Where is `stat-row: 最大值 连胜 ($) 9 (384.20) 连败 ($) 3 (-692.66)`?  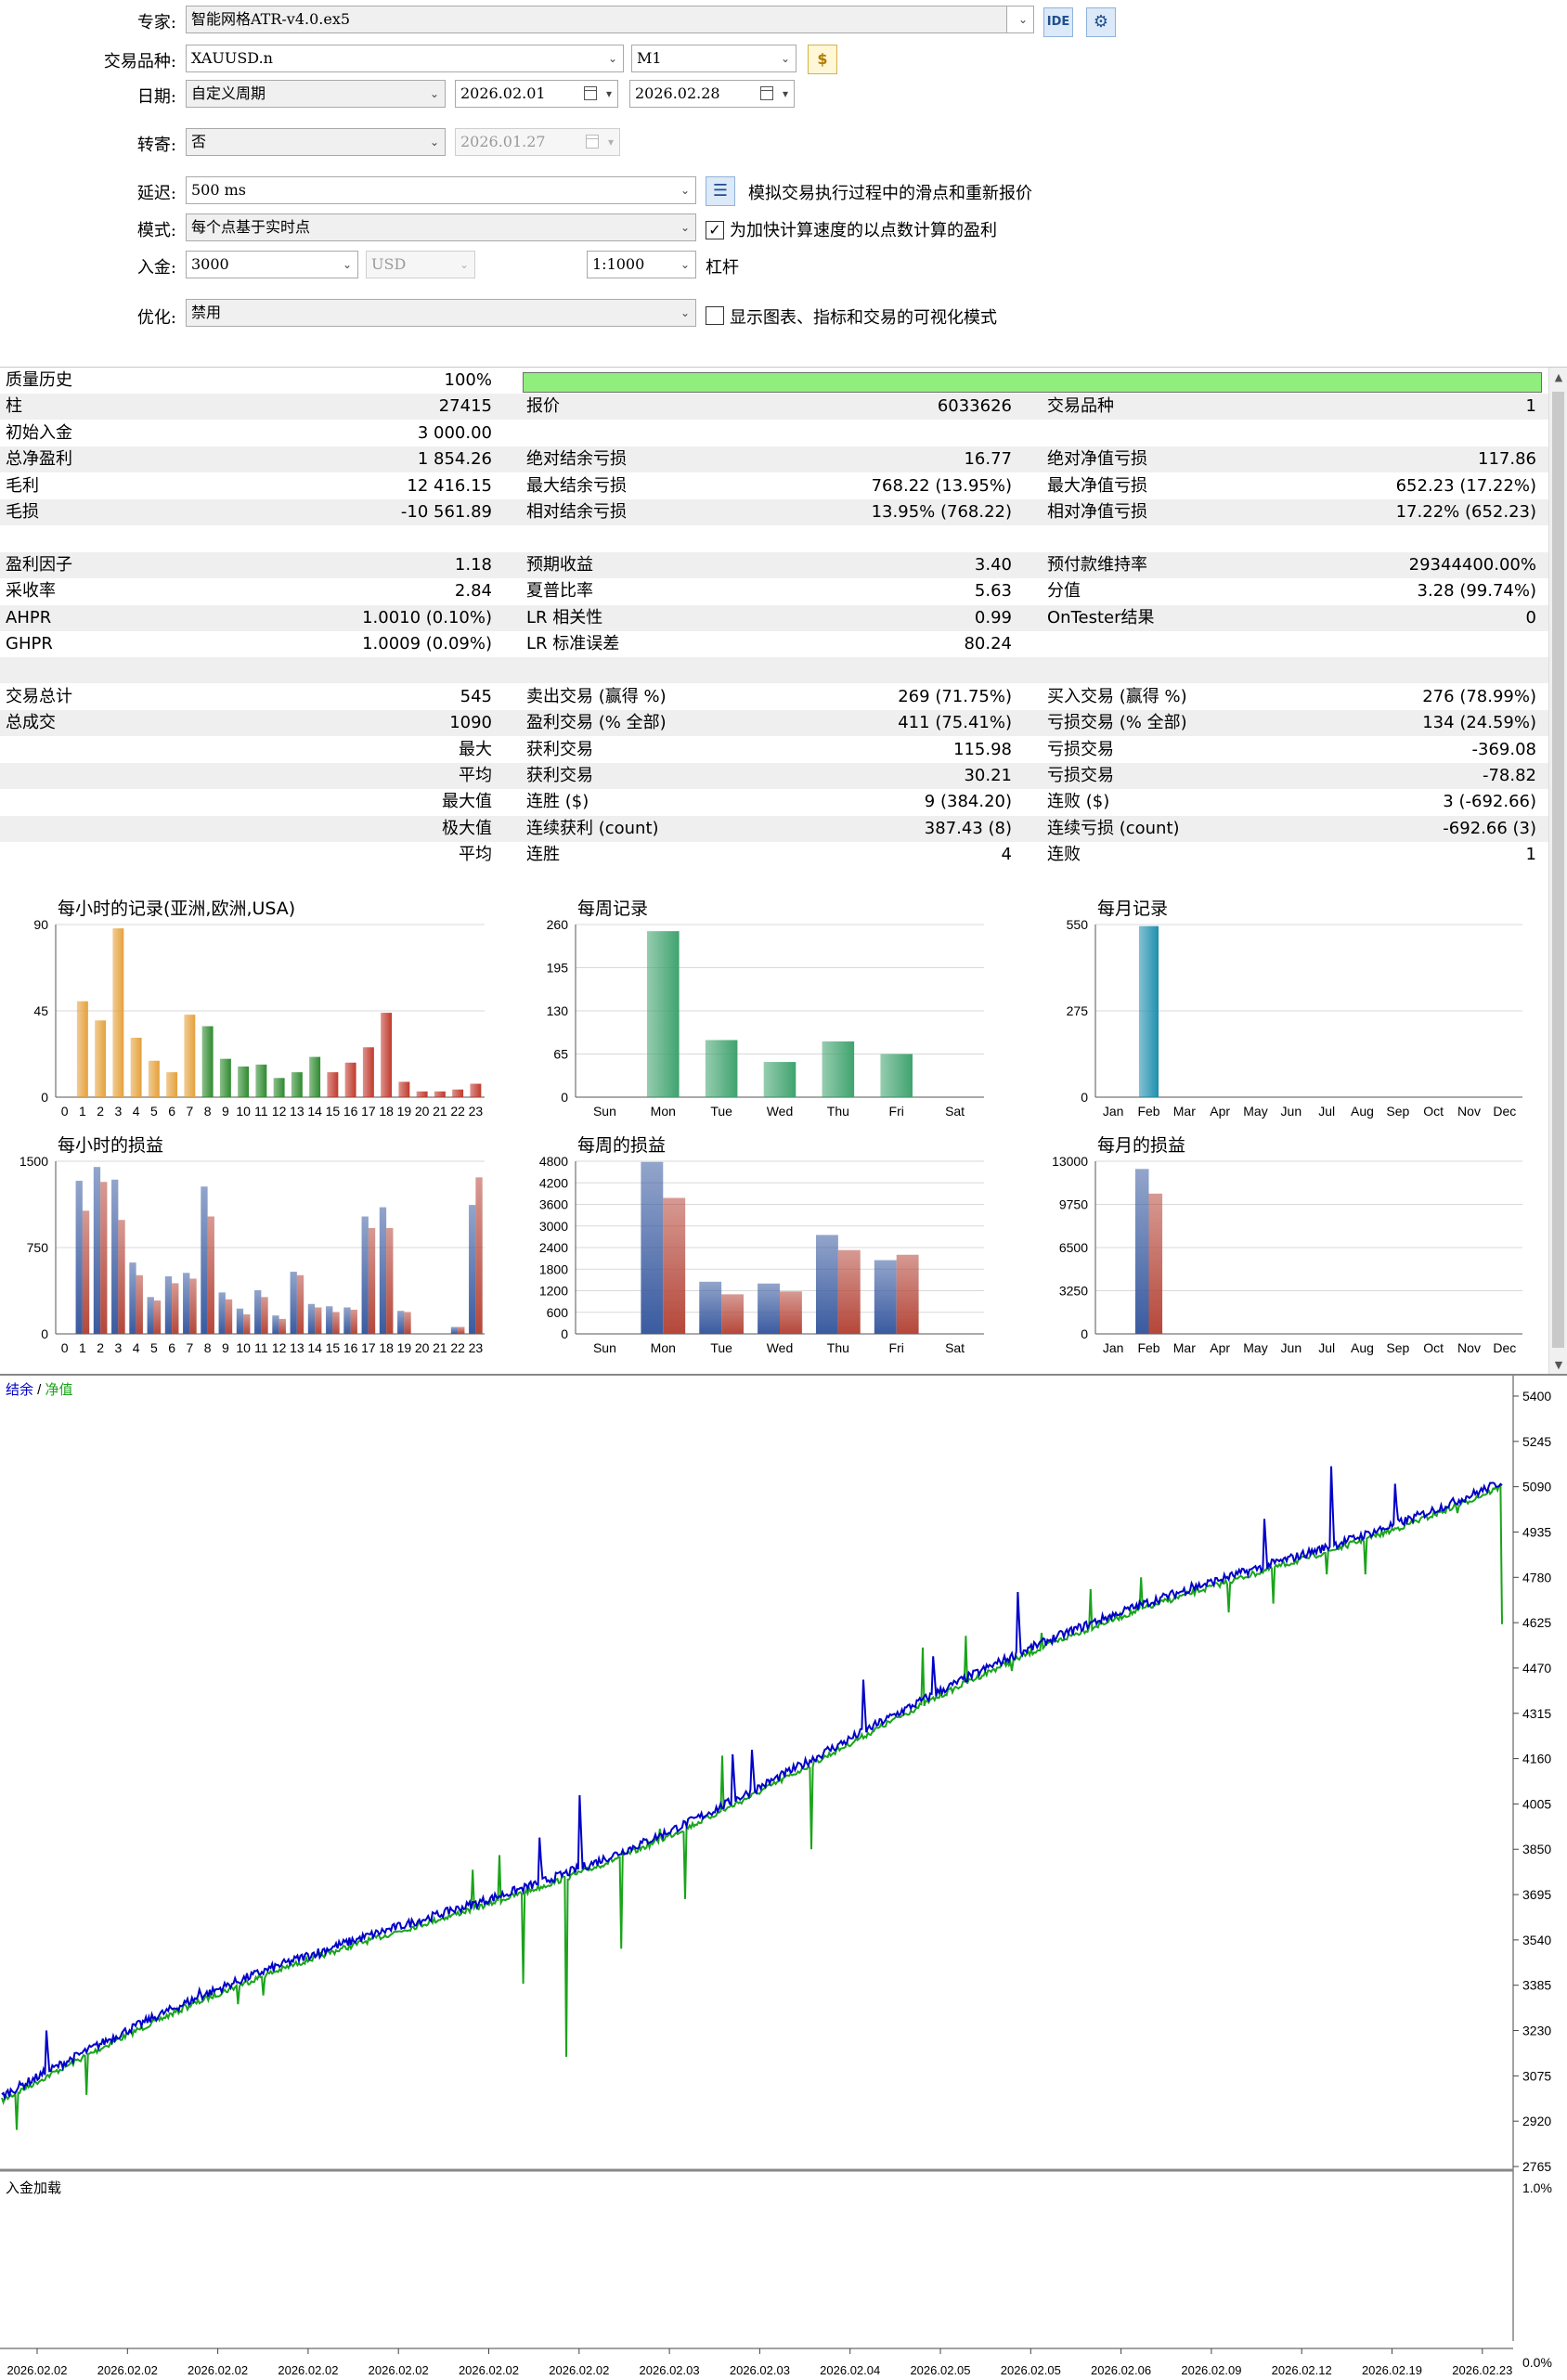
stat-row: 最大值 连胜 ($) 9 (384.20) 连败 ($) 3 (-692.66) is located at coordinates (774, 802).